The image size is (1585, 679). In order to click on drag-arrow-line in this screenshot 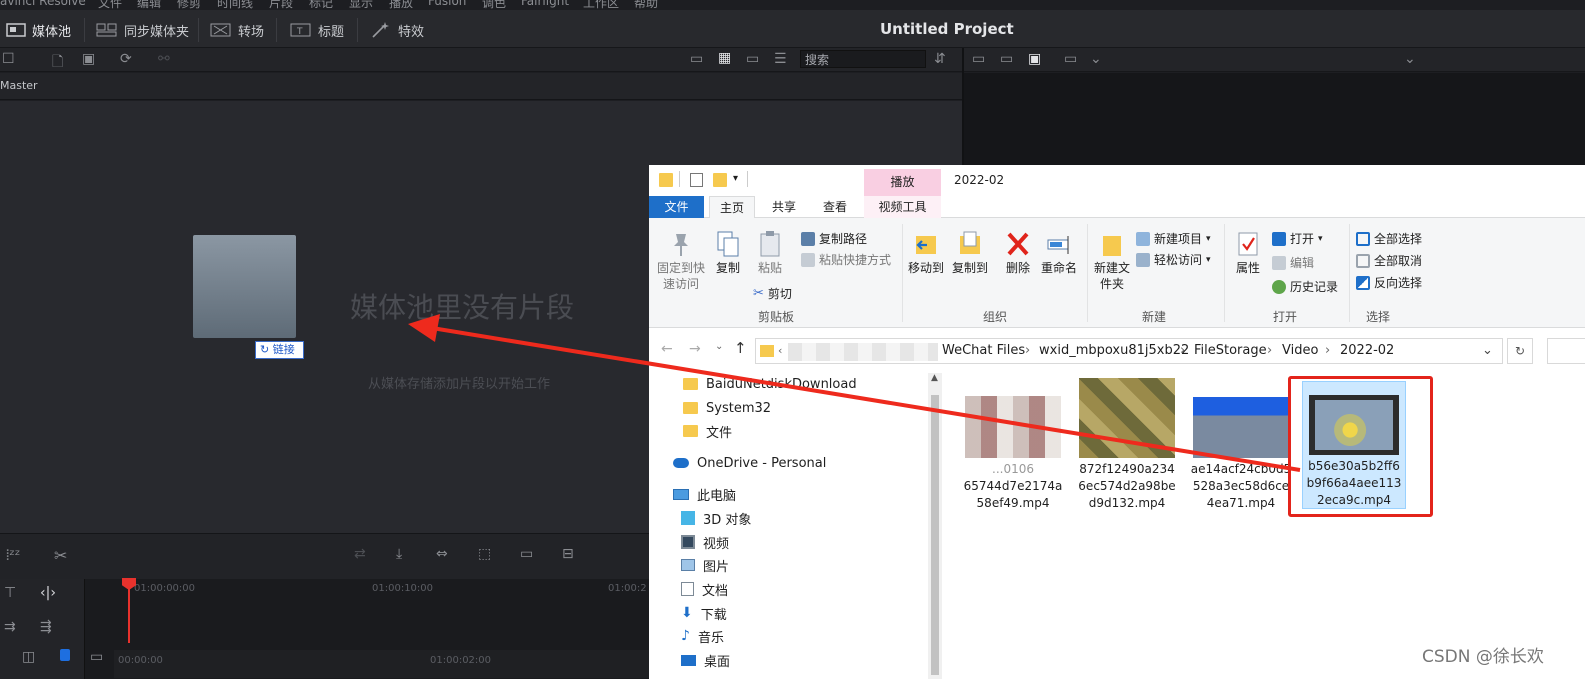, I will do `click(866, 399)`.